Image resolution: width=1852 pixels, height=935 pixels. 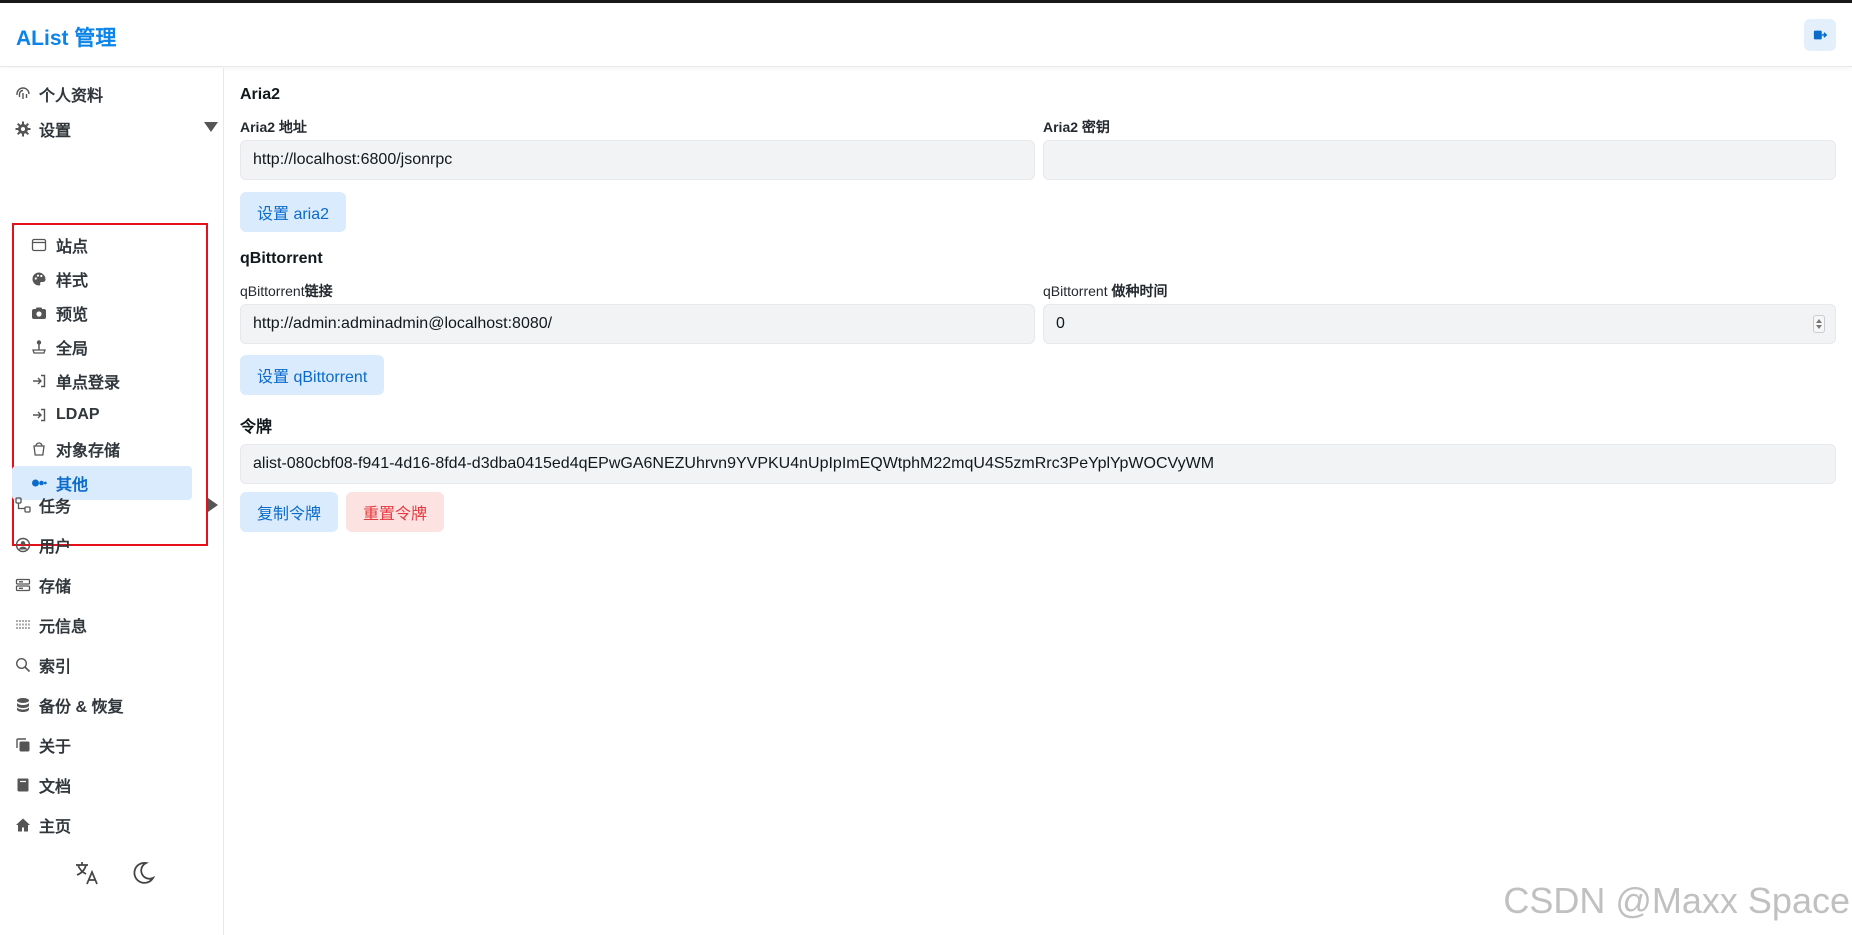 What do you see at coordinates (63, 627) in the screenshot?
I see `sidebar-item-label: 元信息` at bounding box center [63, 627].